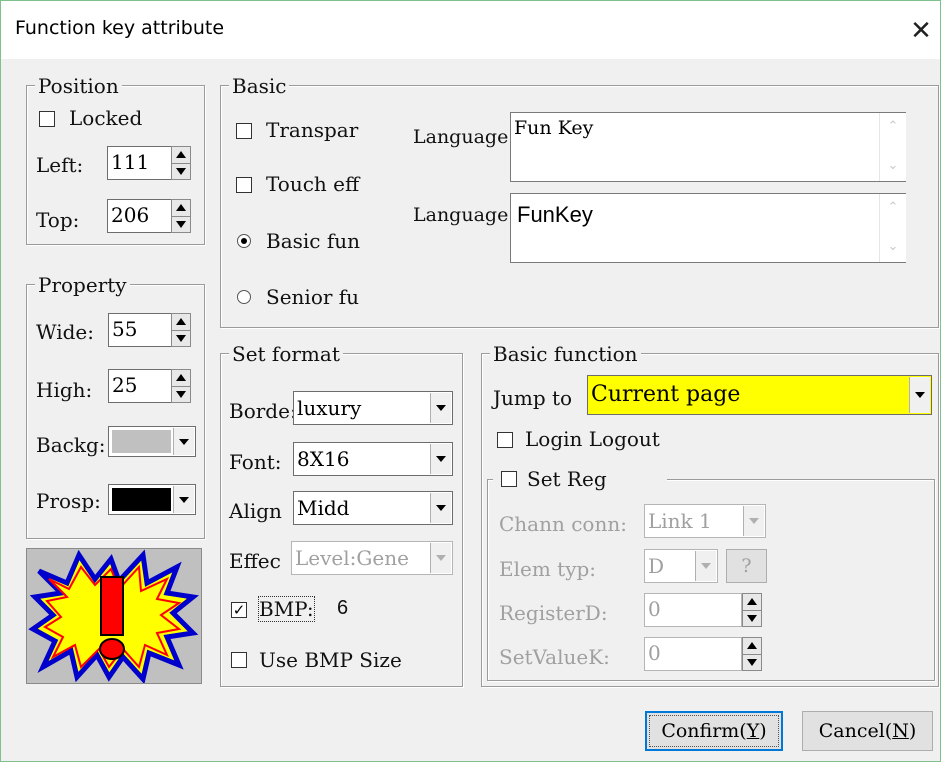 The width and height of the screenshot is (941, 762). What do you see at coordinates (181, 163) in the screenshot?
I see `left-spinner` at bounding box center [181, 163].